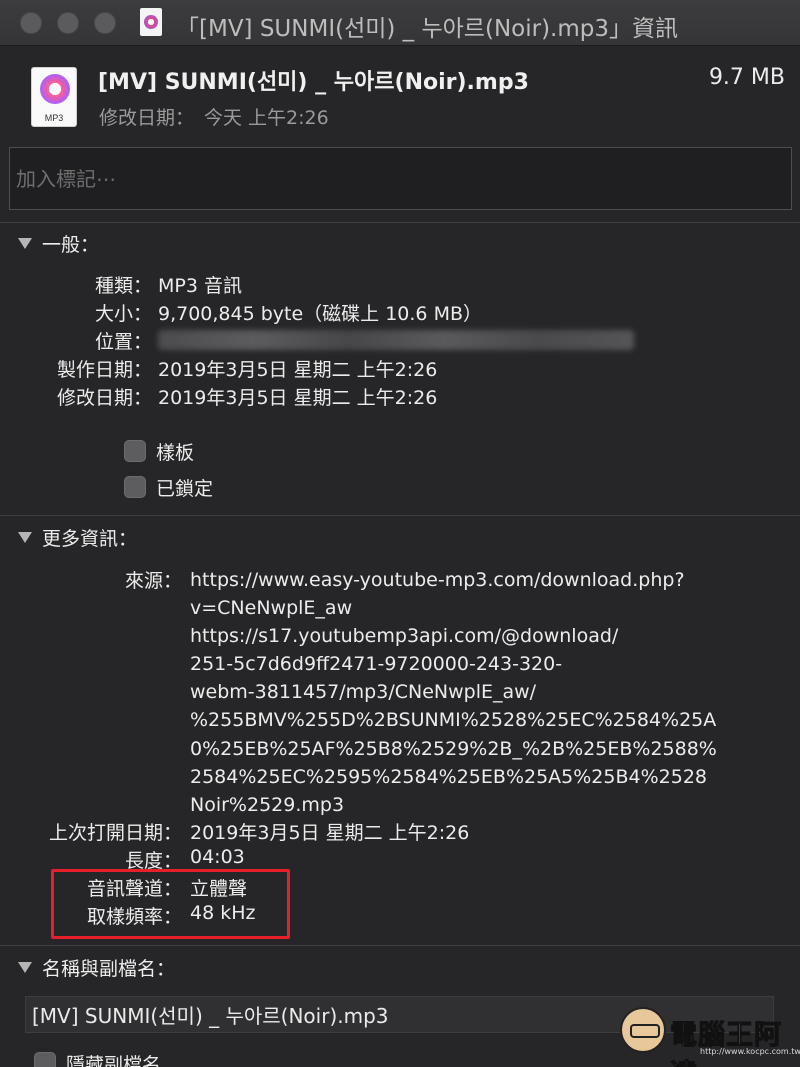  Describe the element at coordinates (123, 286) in the screenshot. I see `kind-label: 種類：` at that location.